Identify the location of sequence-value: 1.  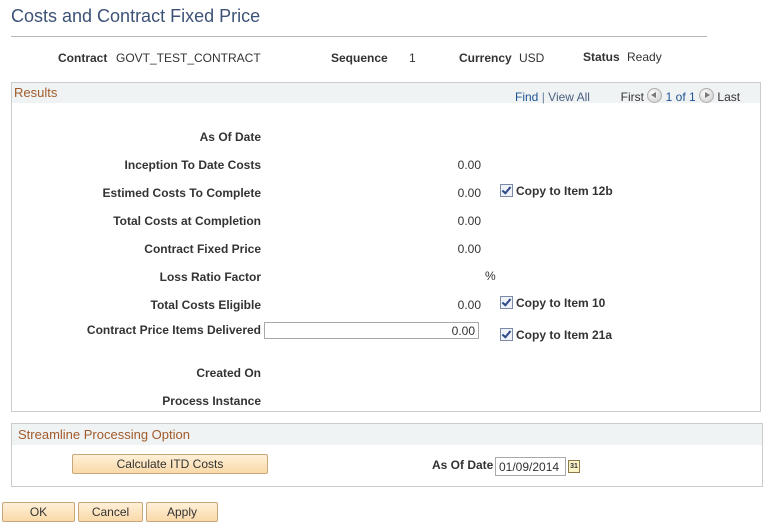
(412, 58).